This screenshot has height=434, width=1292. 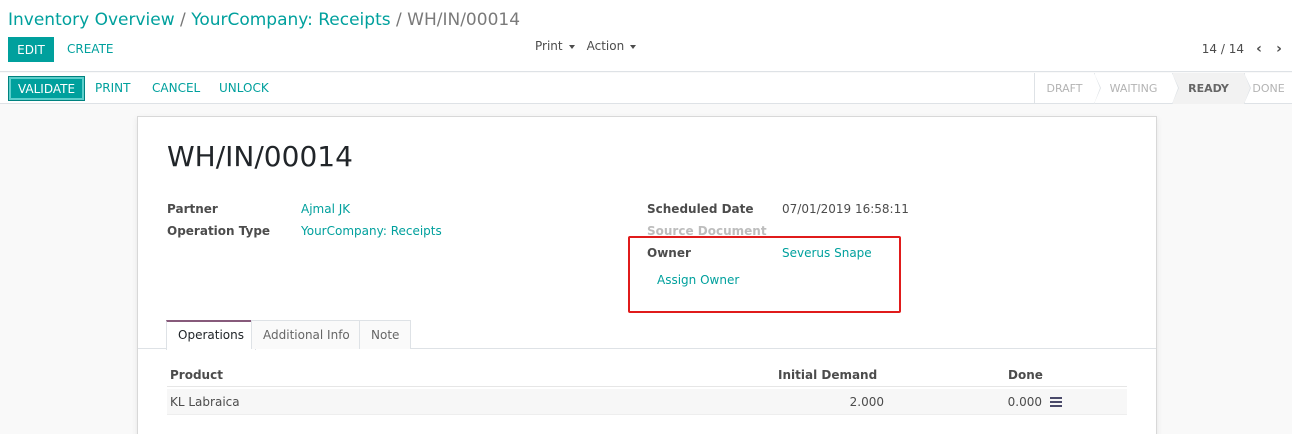 I want to click on column-done: Done, so click(x=1025, y=375).